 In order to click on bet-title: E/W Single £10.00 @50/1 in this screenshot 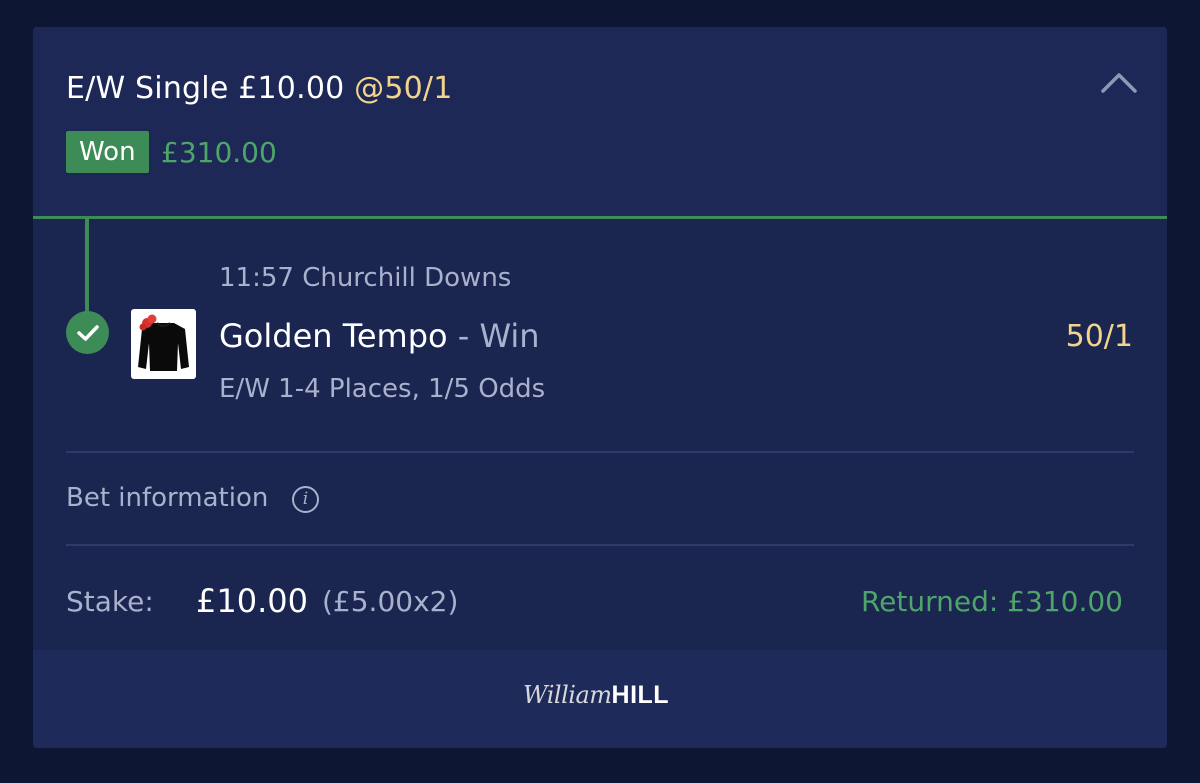, I will do `click(259, 88)`.